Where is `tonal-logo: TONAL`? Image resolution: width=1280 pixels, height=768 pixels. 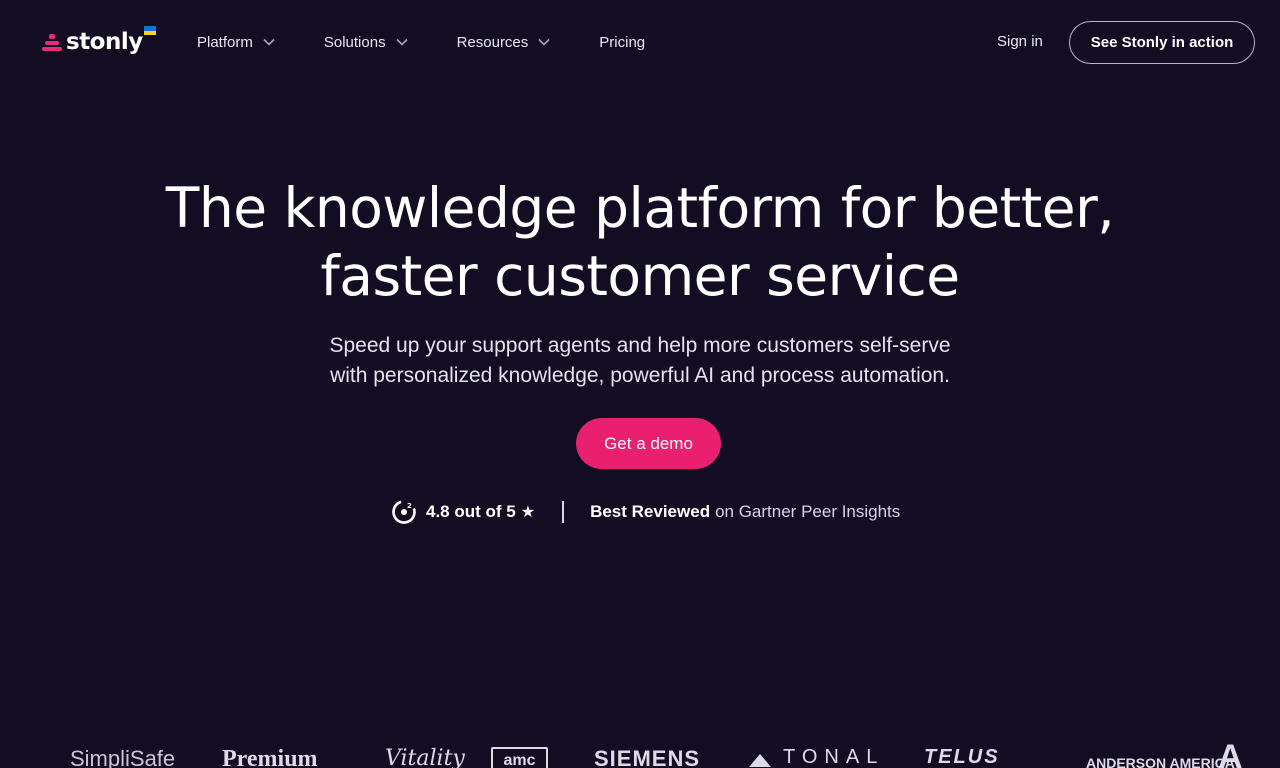
tonal-logo: TONAL is located at coordinates (834, 757).